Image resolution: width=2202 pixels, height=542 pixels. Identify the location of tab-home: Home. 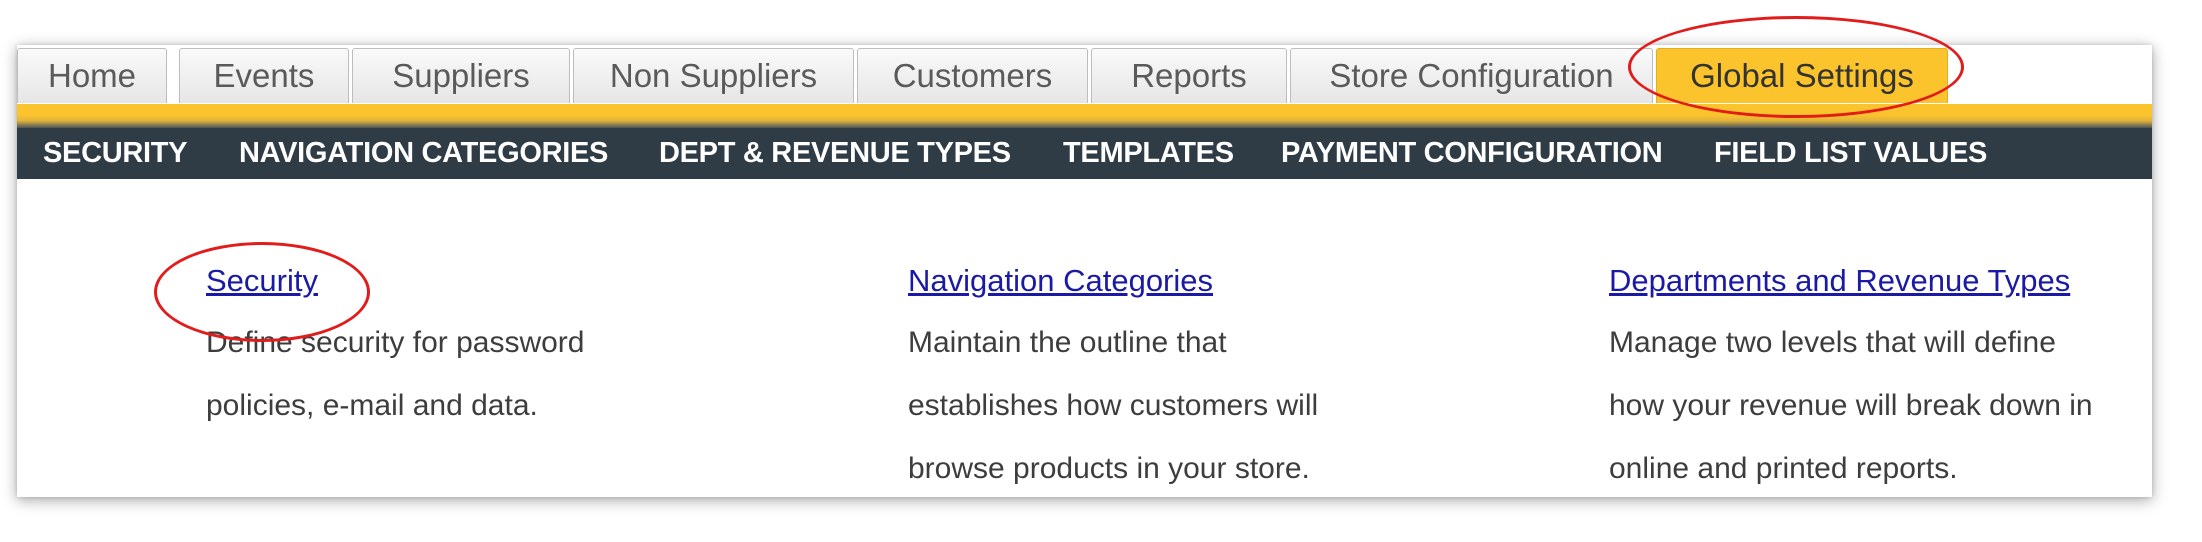
(92, 75).